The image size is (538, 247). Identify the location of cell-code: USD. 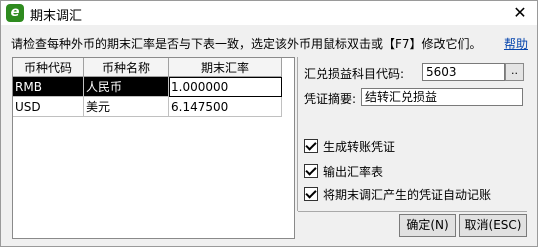
(48, 106).